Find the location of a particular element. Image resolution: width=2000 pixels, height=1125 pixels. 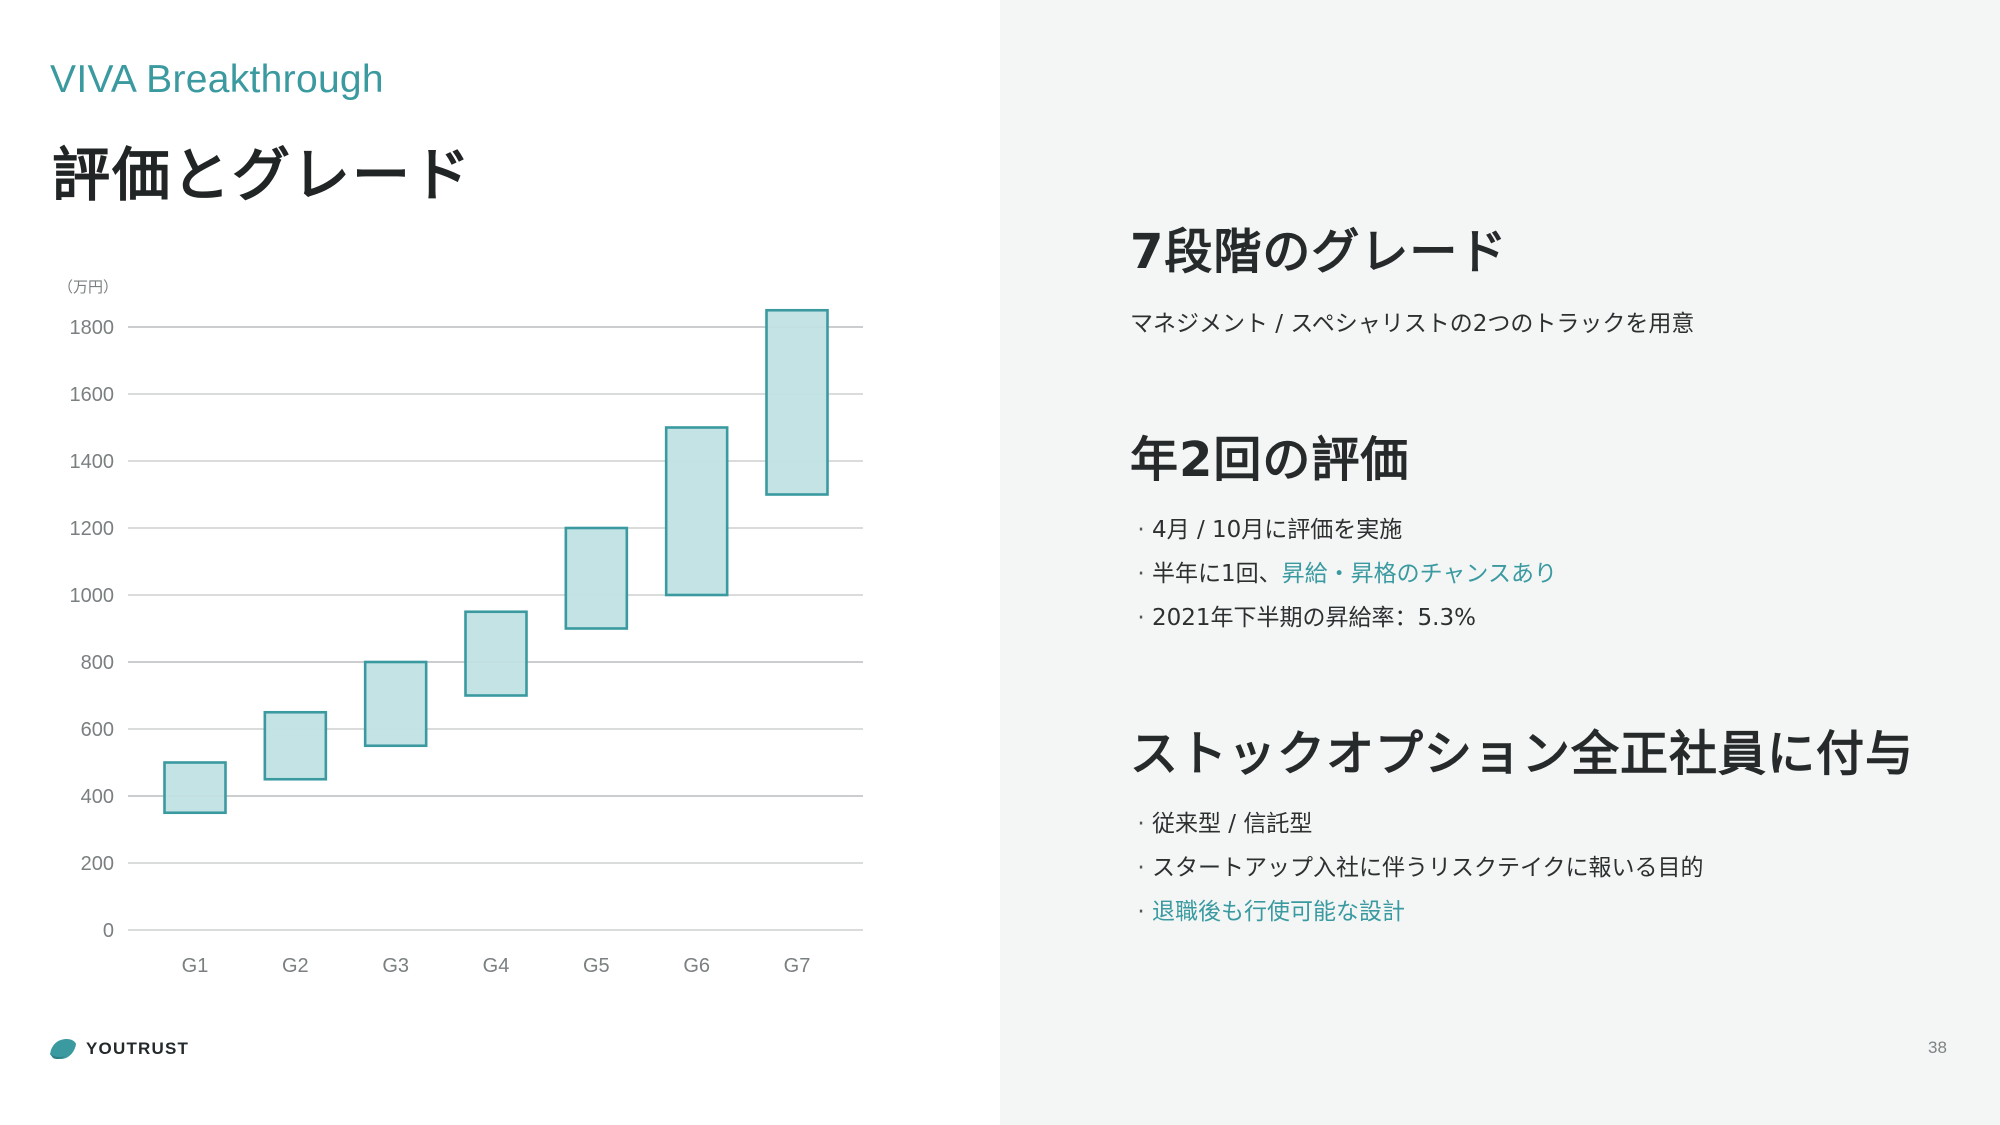

section-grades: 7段階のグレード マネジメント / スペシャリストの2つのトラックを用意 is located at coordinates (1412, 275).